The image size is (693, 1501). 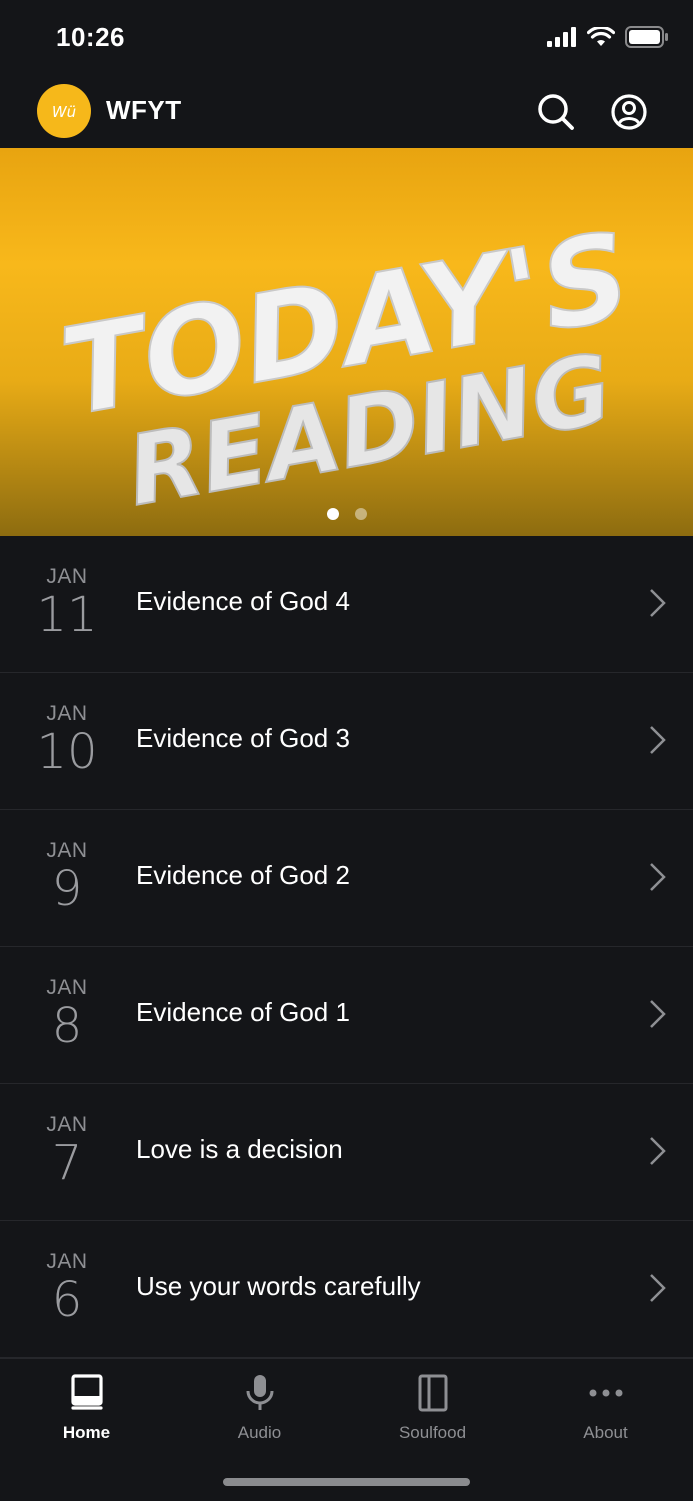 I want to click on reading-row: JAN 9 Evidence of God 2, so click(x=346, y=878).